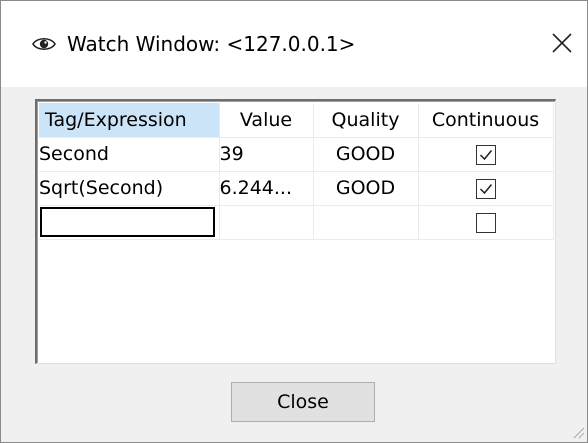  Describe the element at coordinates (366, 120) in the screenshot. I see `column-header-quality: Quality` at that location.